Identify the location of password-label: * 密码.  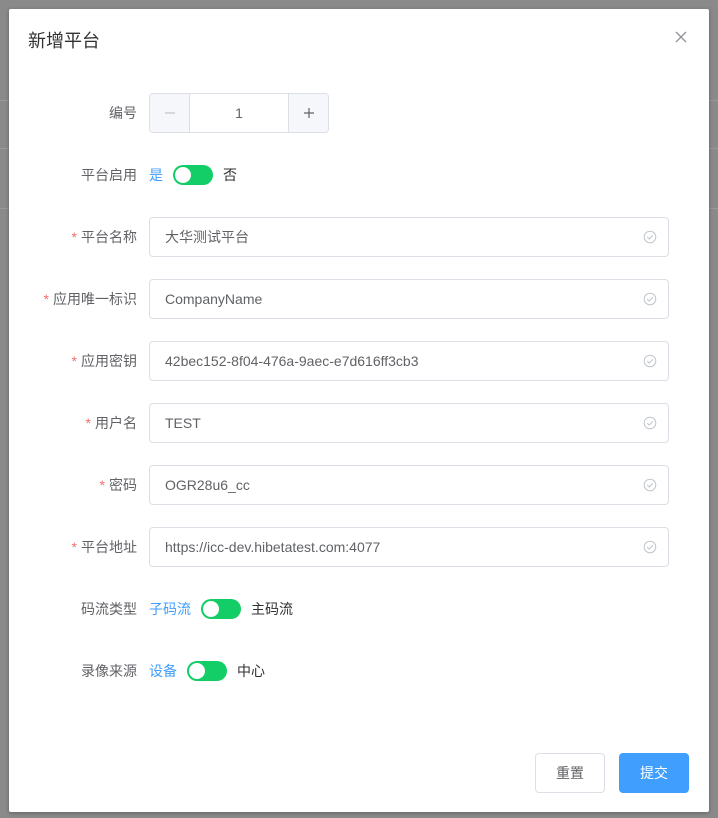
(118, 485).